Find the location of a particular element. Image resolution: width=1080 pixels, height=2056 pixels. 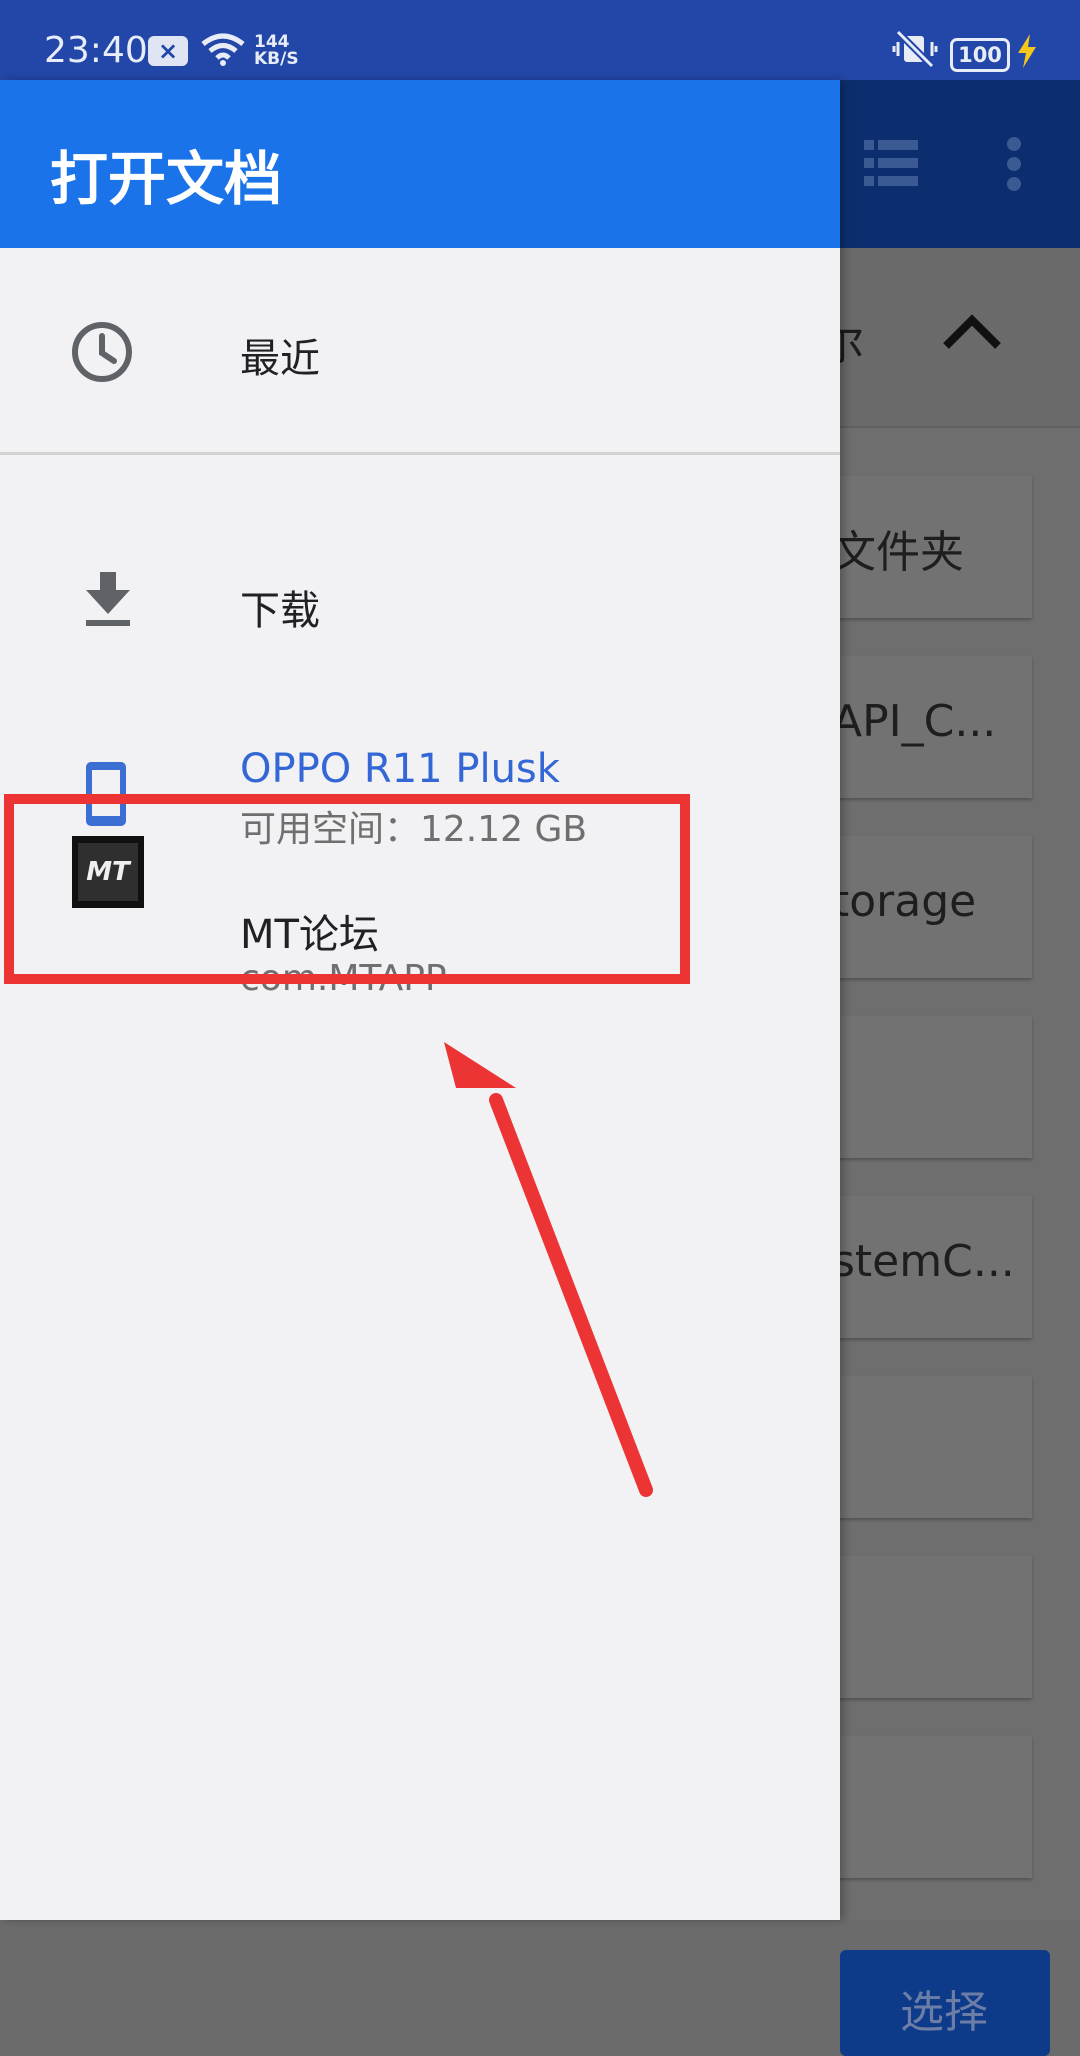

charging-icon is located at coordinates (1027, 53).